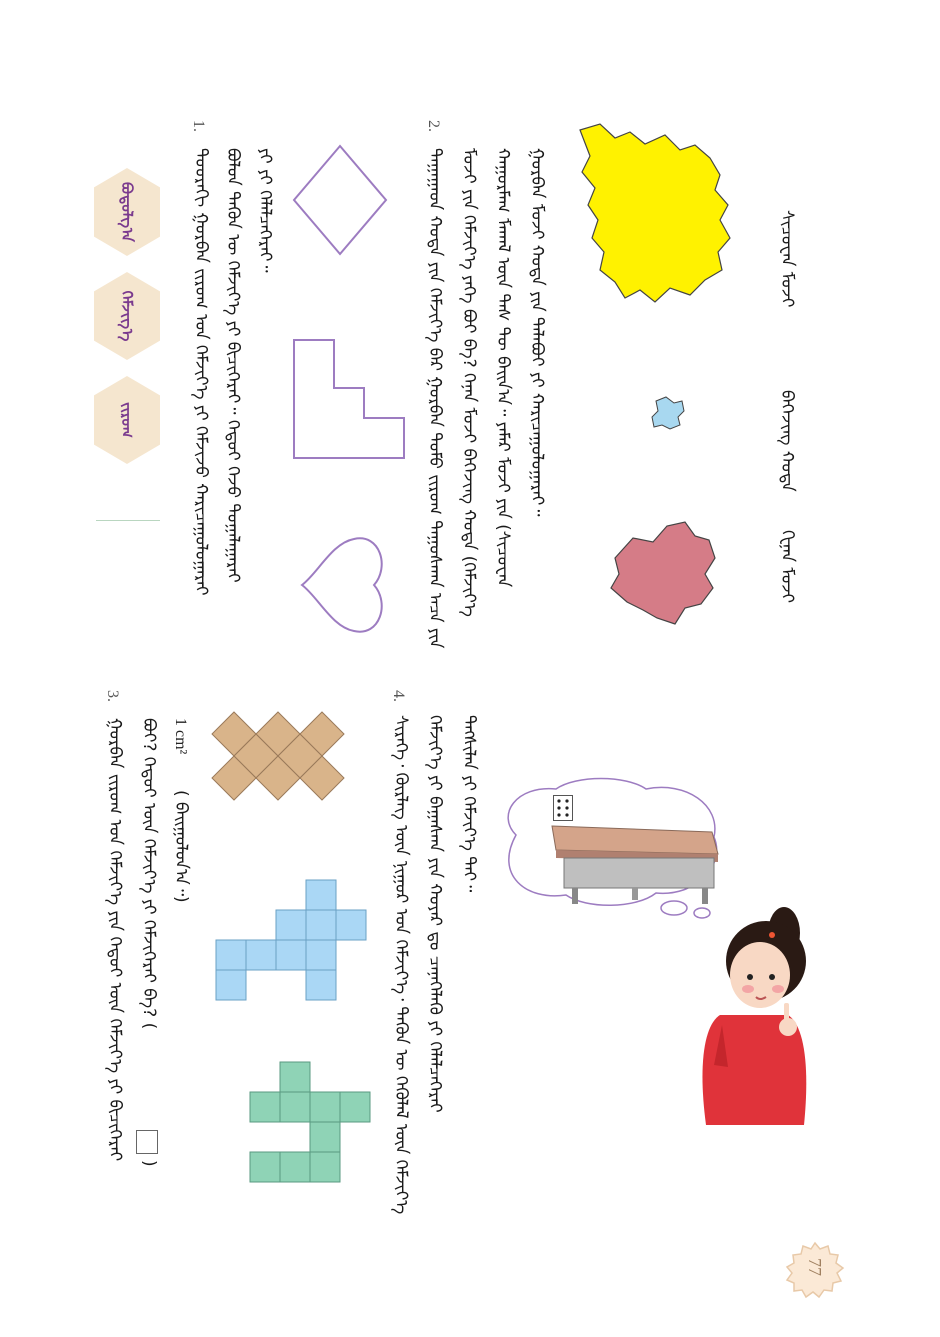 This screenshot has height=1337, width=940. What do you see at coordinates (340, 200) in the screenshot?
I see `diamond-shape` at bounding box center [340, 200].